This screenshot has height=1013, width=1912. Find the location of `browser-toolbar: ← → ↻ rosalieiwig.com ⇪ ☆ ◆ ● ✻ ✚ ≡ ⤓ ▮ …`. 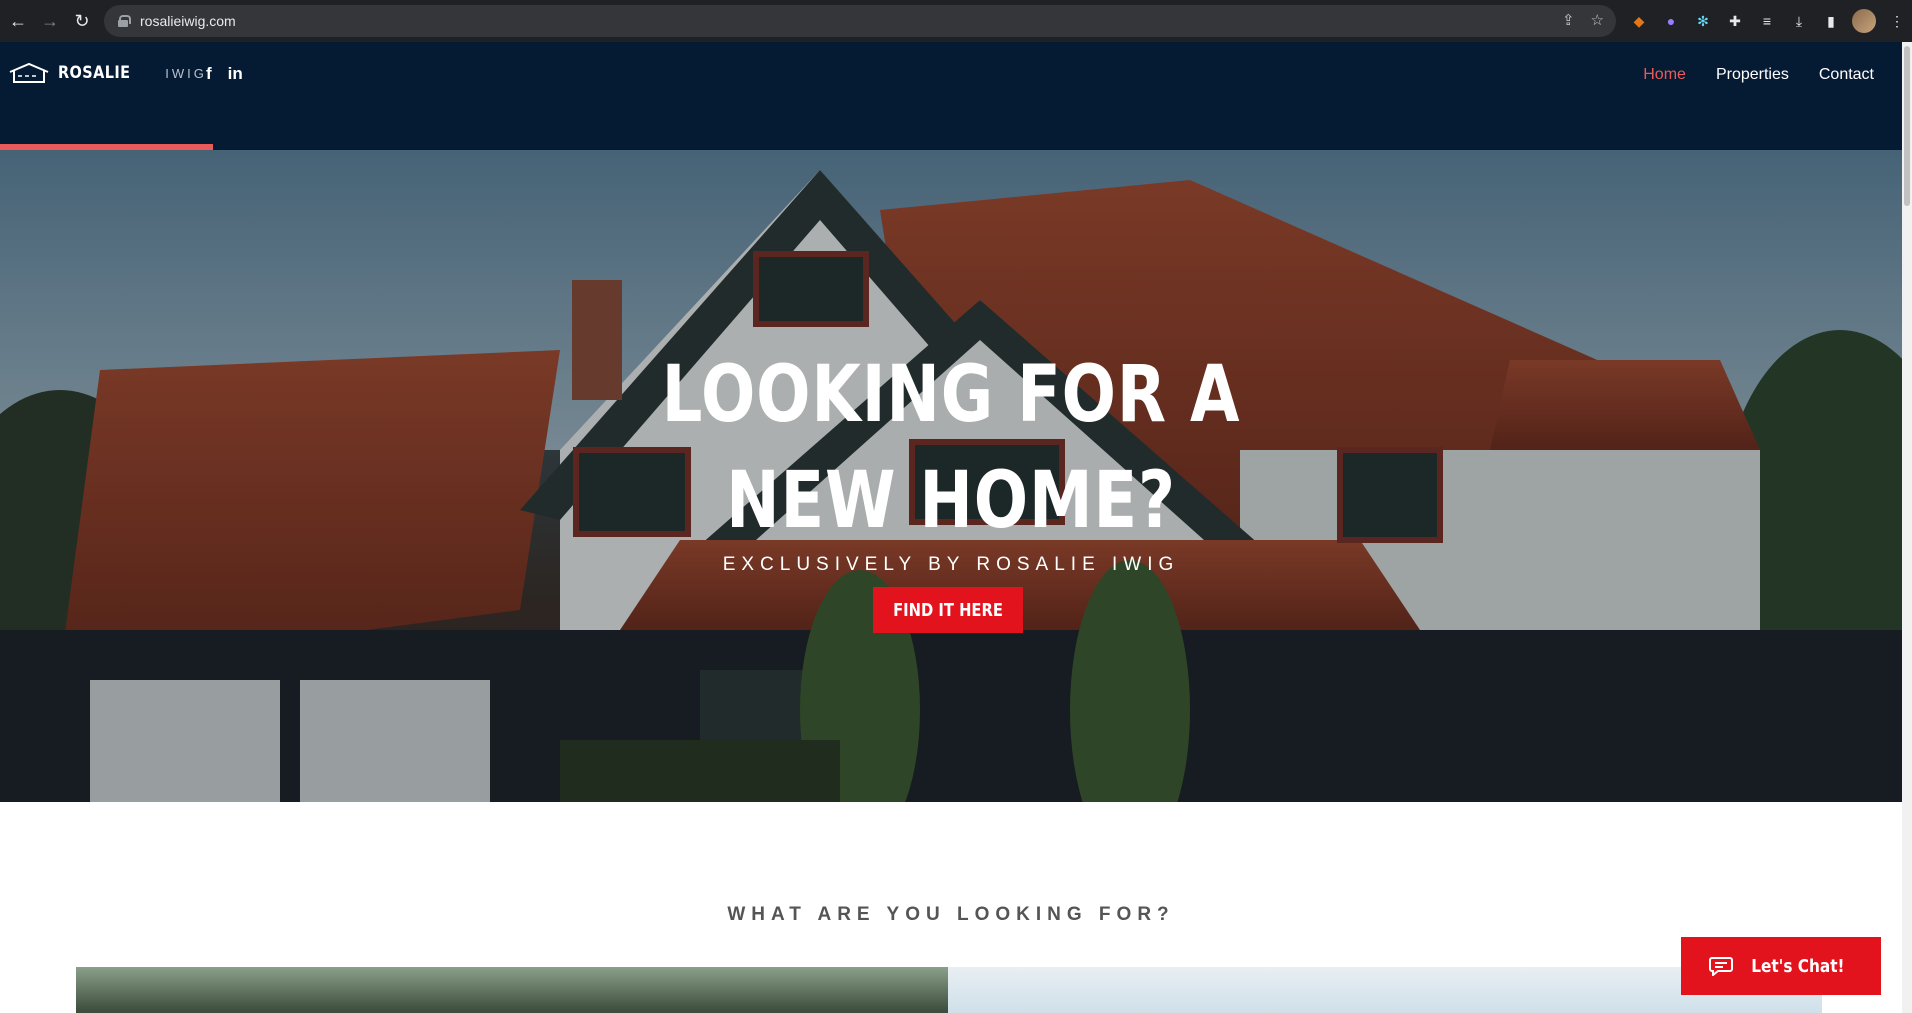

browser-toolbar: ← → ↻ rosalieiwig.com ⇪ ☆ ◆ ● ✻ ✚ ≡ ⤓ ▮ … is located at coordinates (956, 21).